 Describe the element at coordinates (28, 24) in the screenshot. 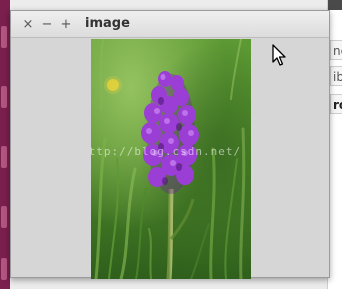

I see `close-icon: ×` at that location.